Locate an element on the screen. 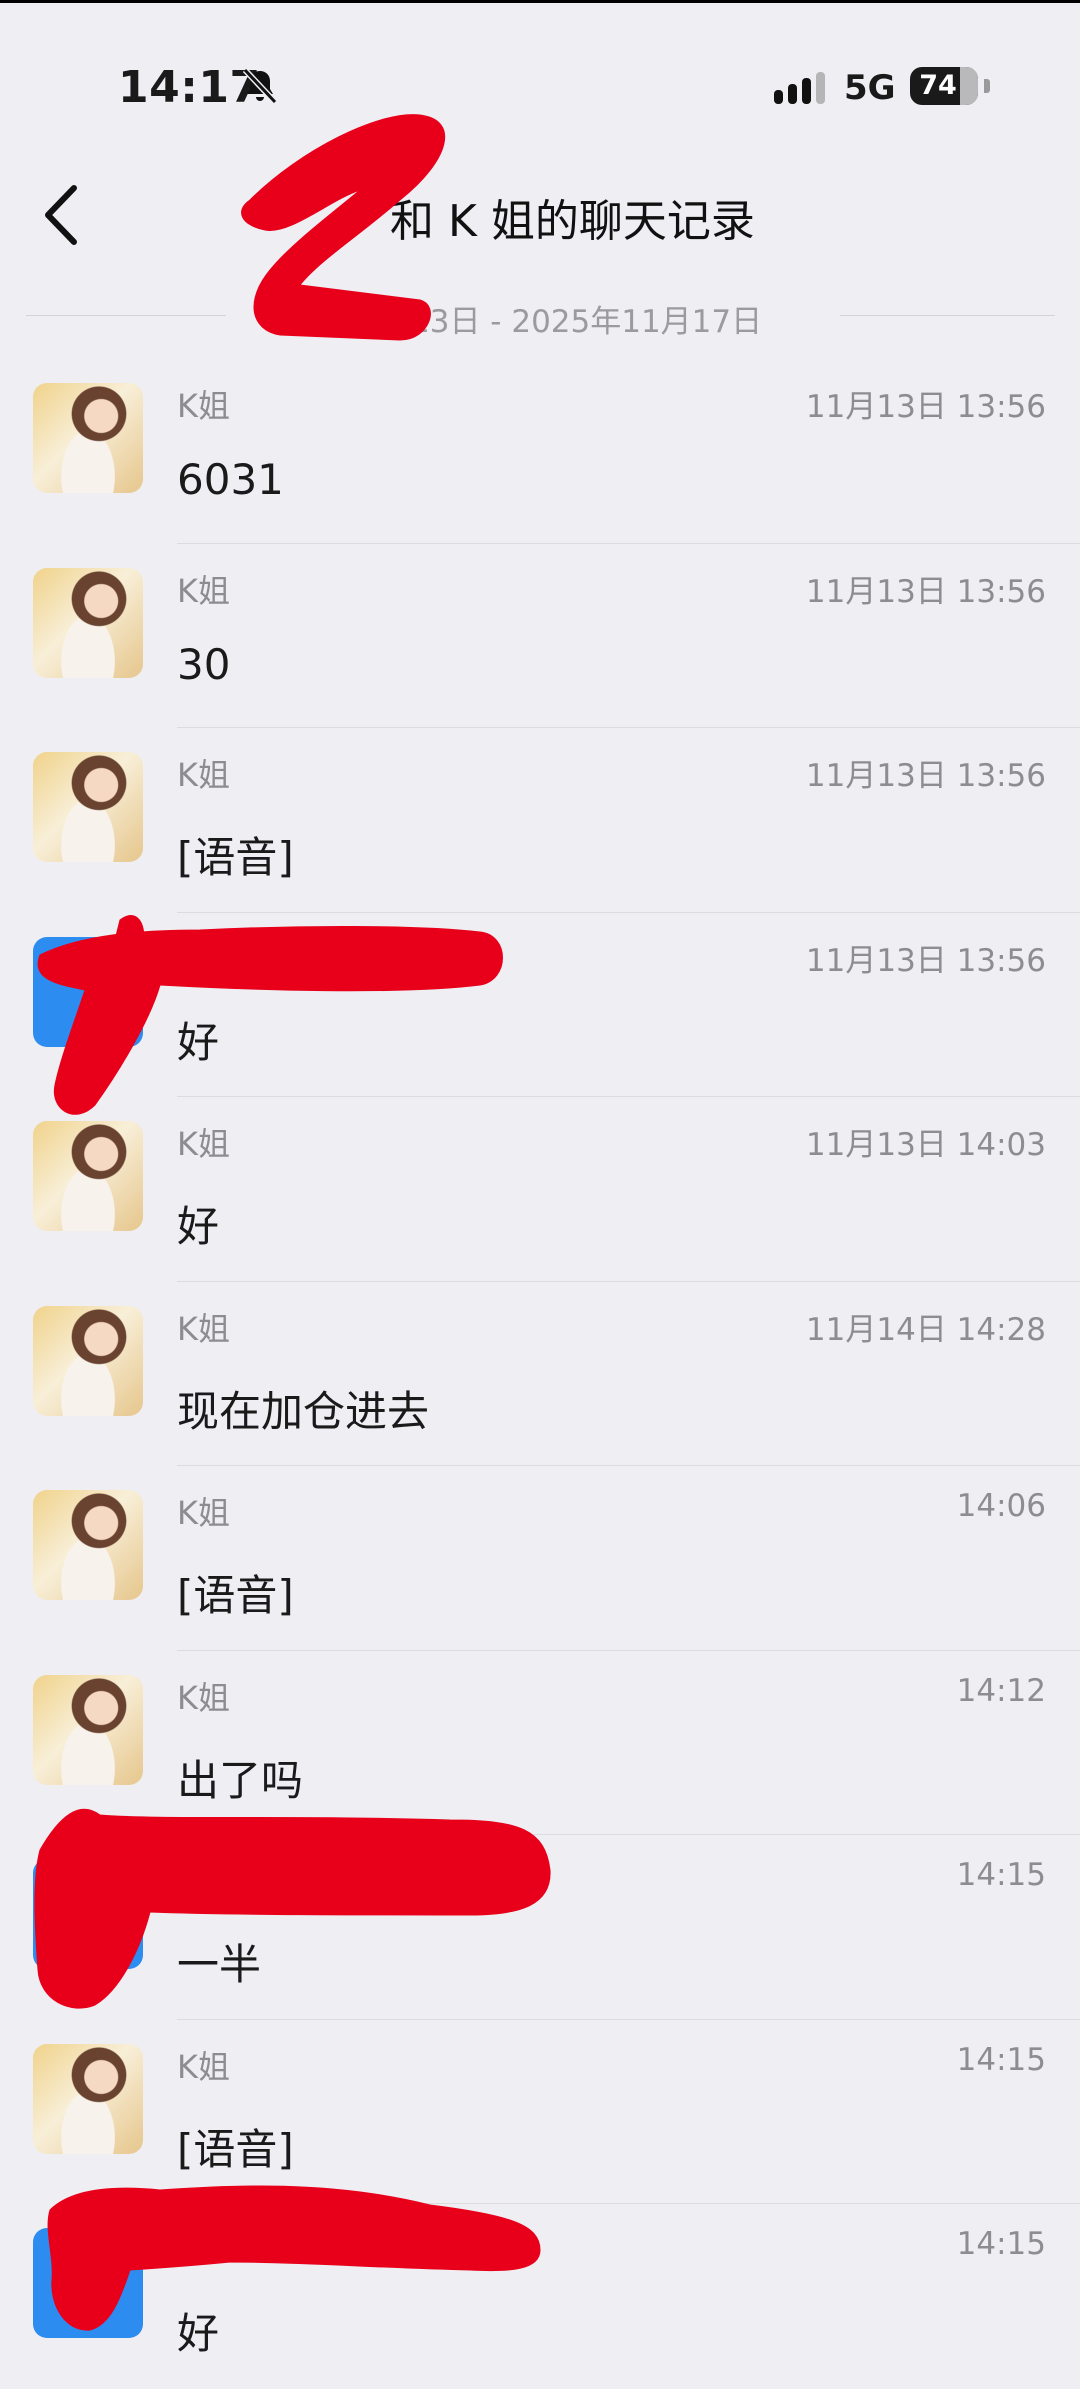  message-row: 14:15 好 is located at coordinates (540, 2296).